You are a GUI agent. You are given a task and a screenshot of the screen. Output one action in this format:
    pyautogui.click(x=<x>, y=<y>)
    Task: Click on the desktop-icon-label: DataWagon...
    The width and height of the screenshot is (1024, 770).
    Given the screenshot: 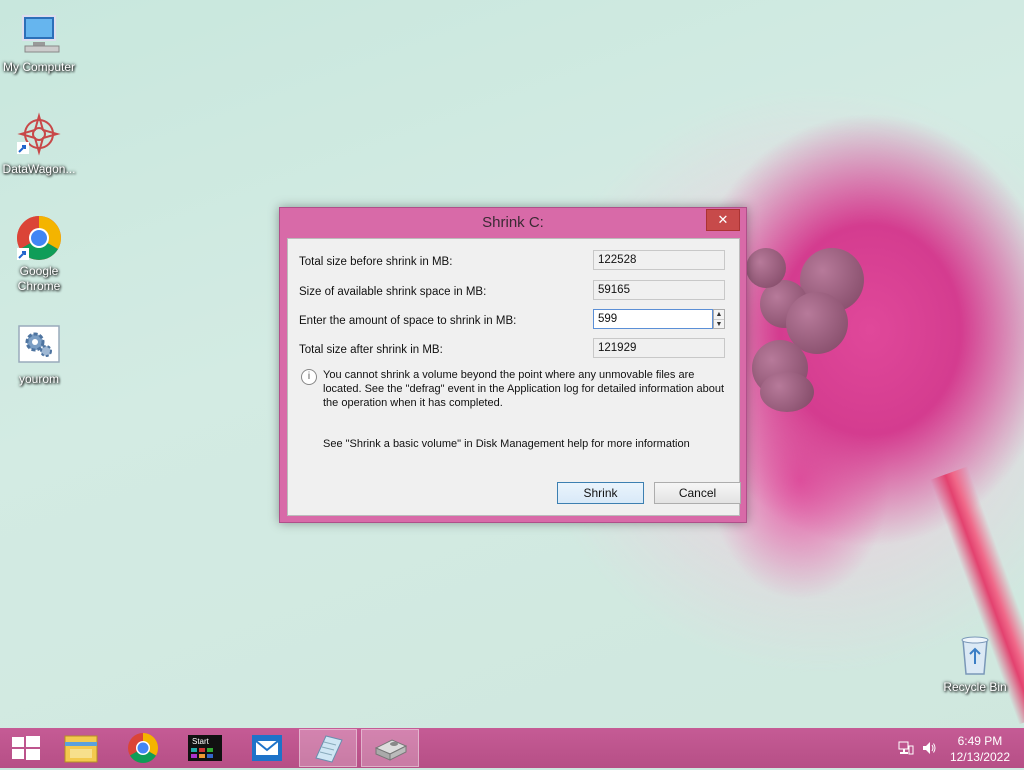 What is the action you would take?
    pyautogui.click(x=39, y=169)
    